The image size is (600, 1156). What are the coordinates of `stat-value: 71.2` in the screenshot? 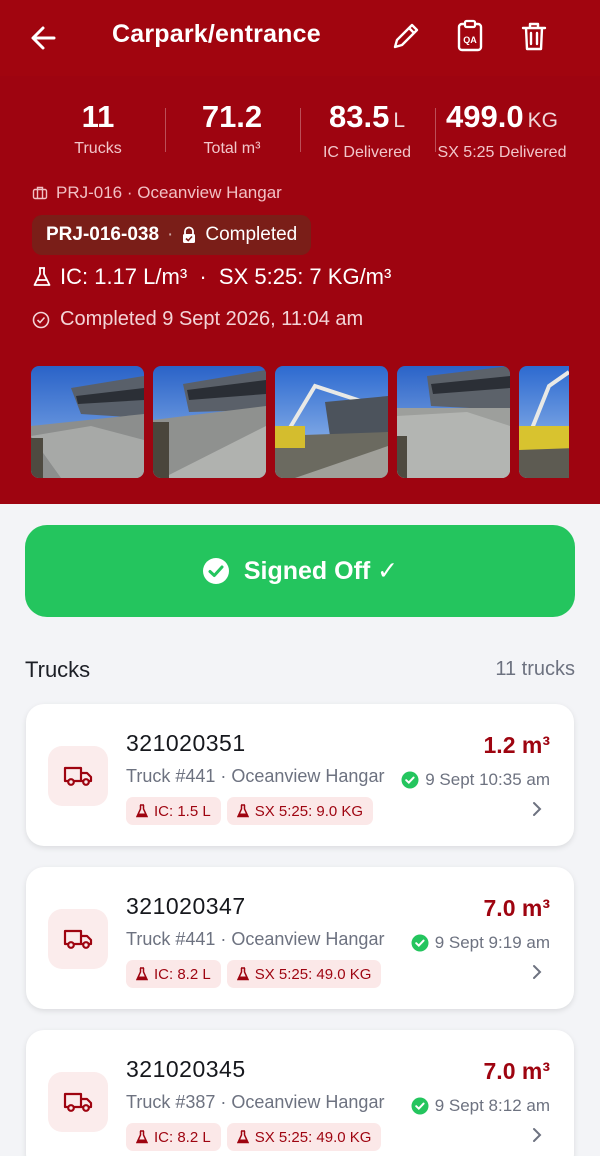 It's located at (232, 116).